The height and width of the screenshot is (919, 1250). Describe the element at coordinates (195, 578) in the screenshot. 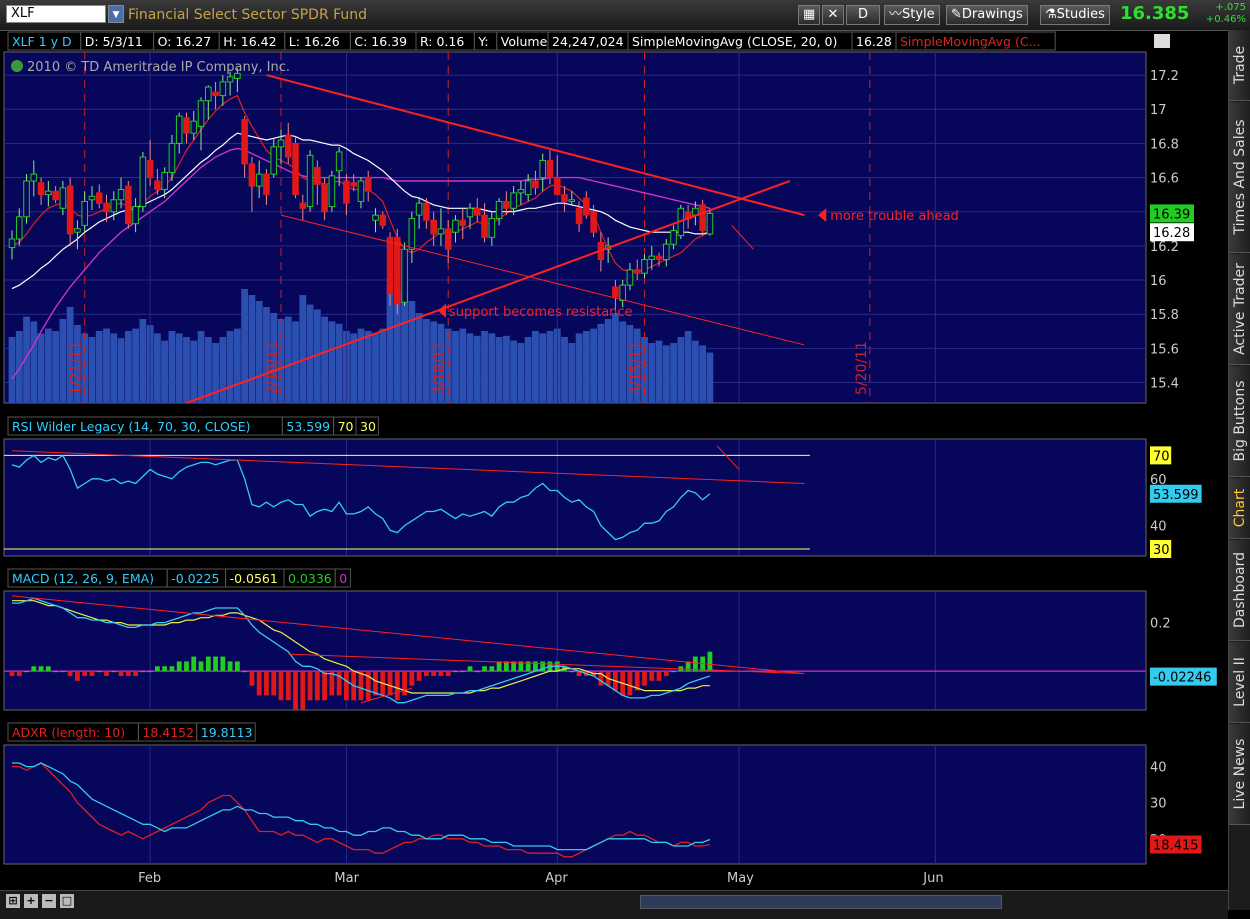

I see `macd-value: -0.0225` at that location.